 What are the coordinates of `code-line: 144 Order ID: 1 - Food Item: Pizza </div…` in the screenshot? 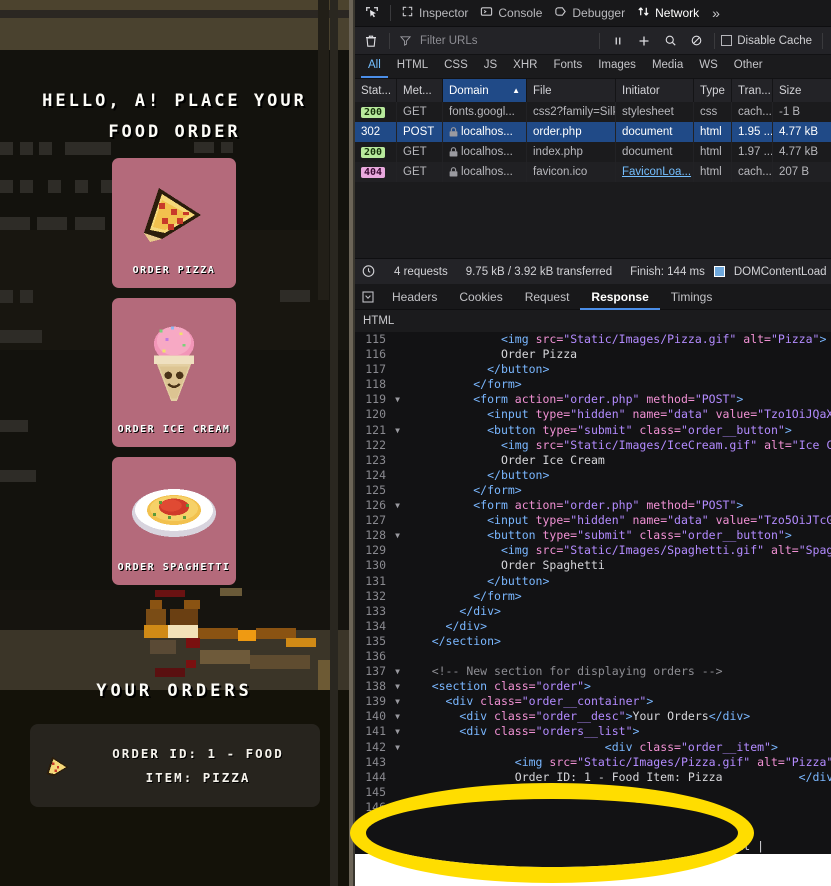 It's located at (593, 777).